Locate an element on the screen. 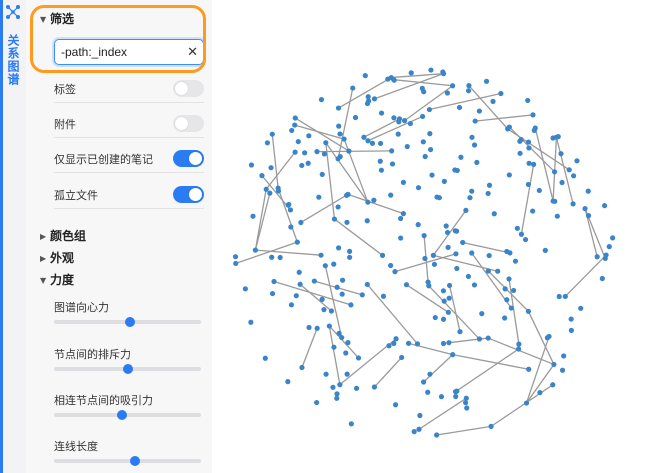  toggle-tags is located at coordinates (188, 88).